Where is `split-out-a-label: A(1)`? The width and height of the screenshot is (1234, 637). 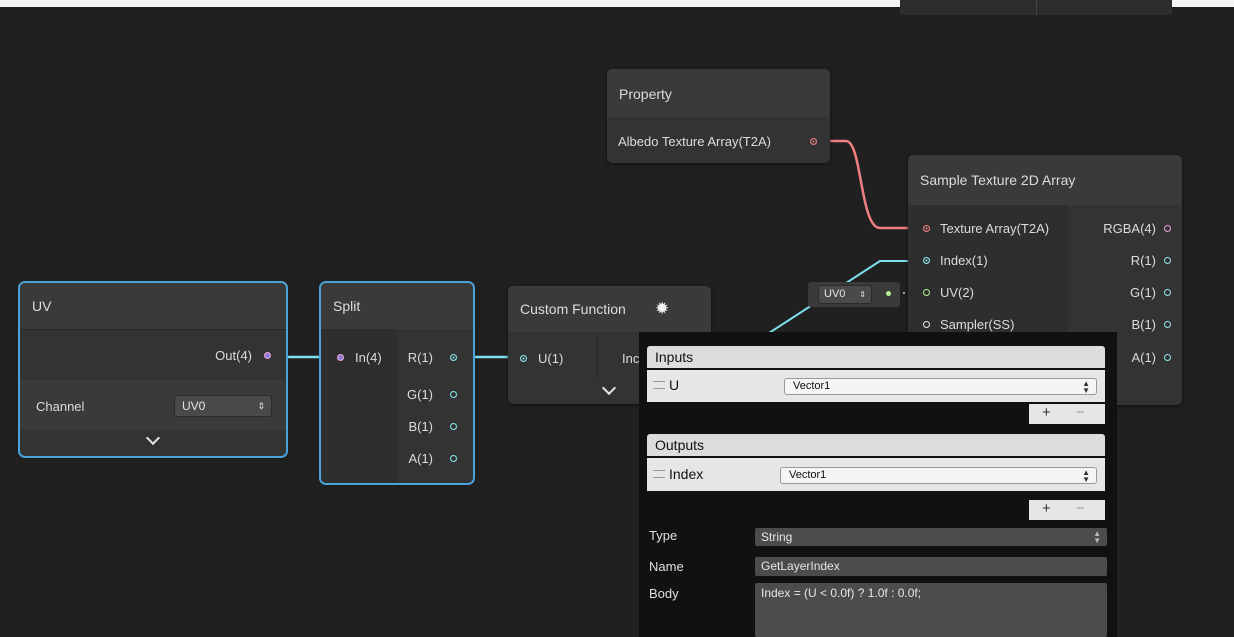 split-out-a-label: A(1) is located at coordinates (420, 458).